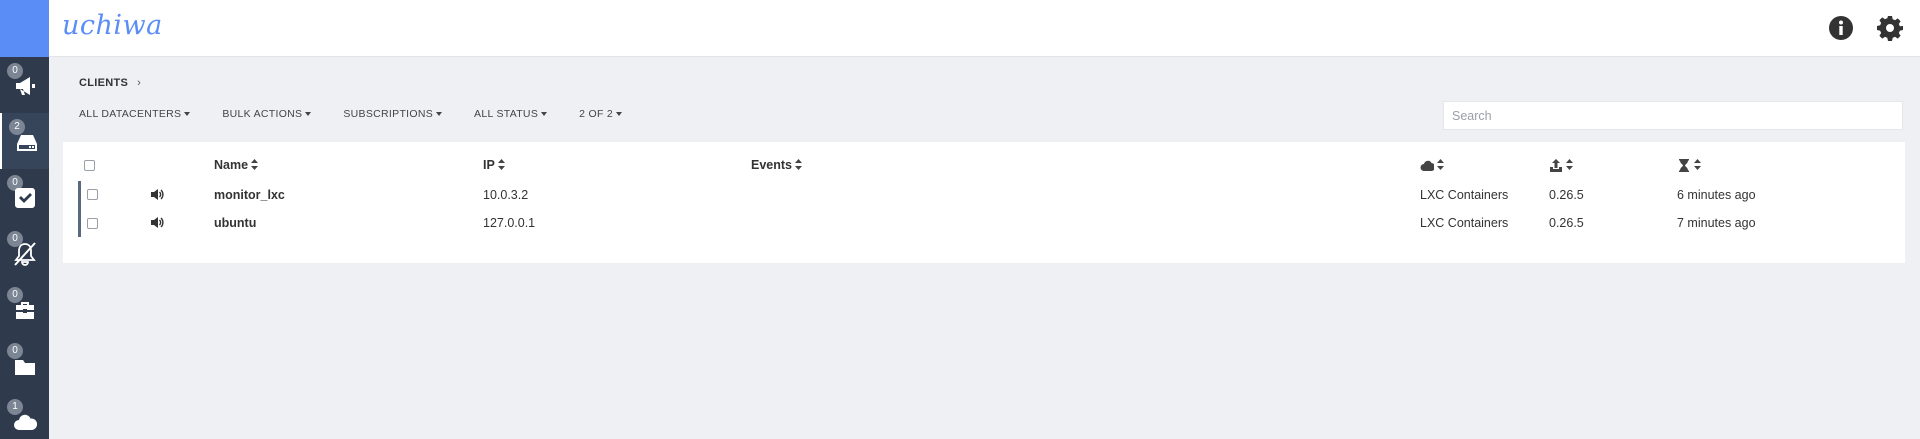  What do you see at coordinates (89, 165) in the screenshot?
I see `select-all-checkbox` at bounding box center [89, 165].